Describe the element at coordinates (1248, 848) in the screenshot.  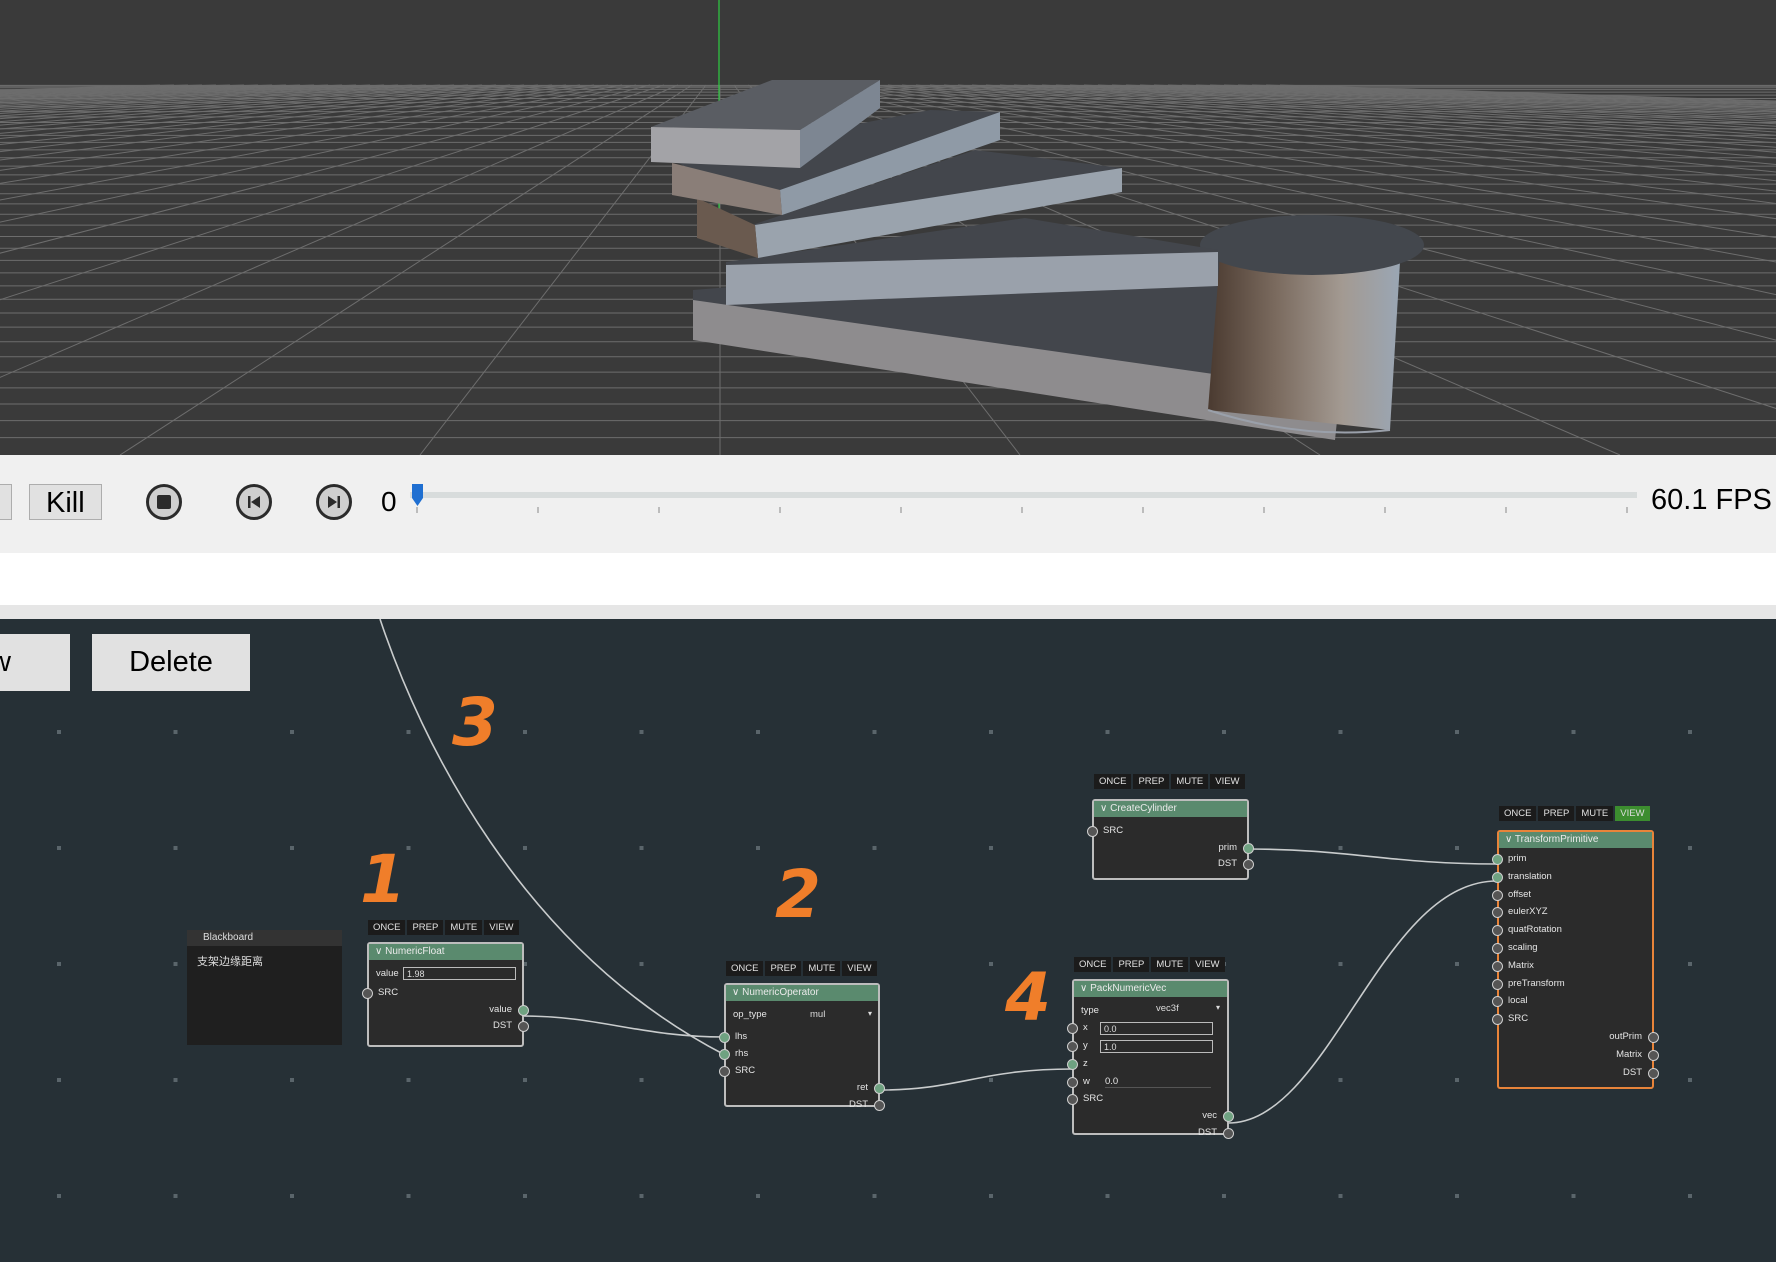
I see `prim-socket` at that location.